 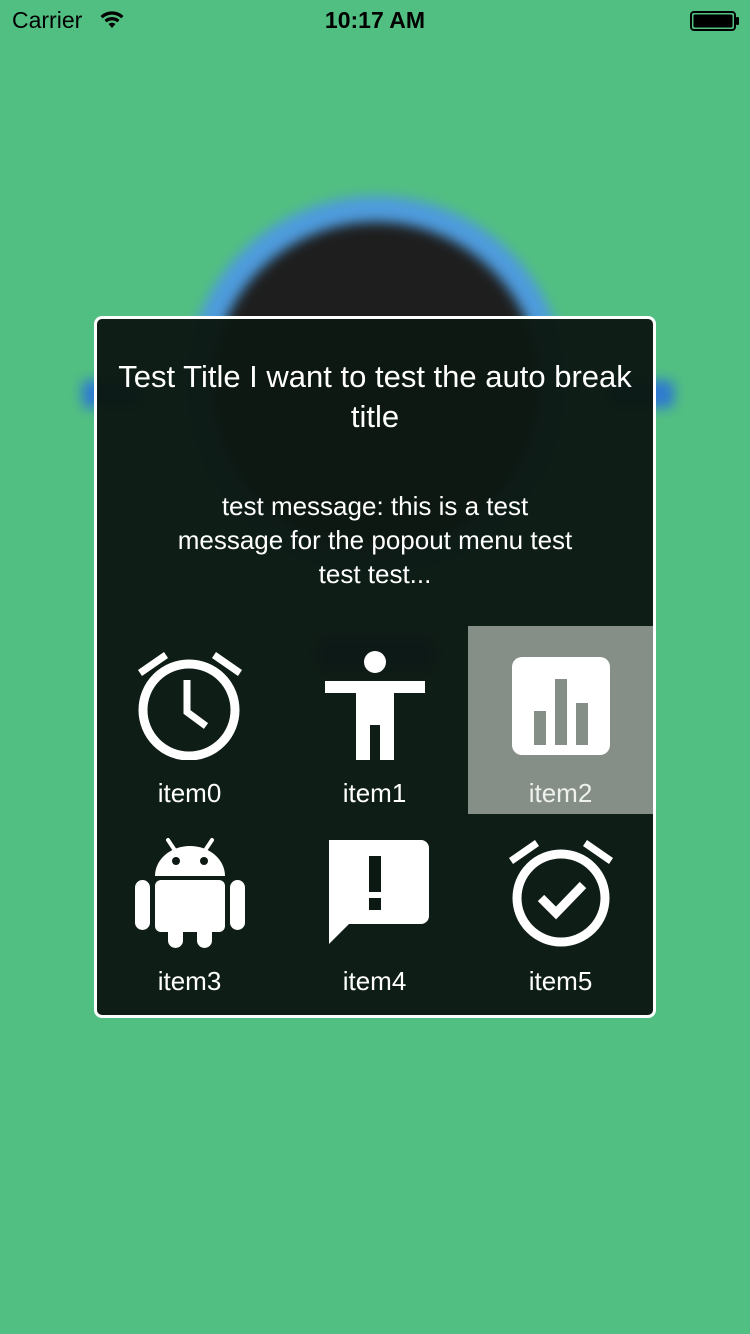 What do you see at coordinates (190, 893) in the screenshot?
I see `android-icon` at bounding box center [190, 893].